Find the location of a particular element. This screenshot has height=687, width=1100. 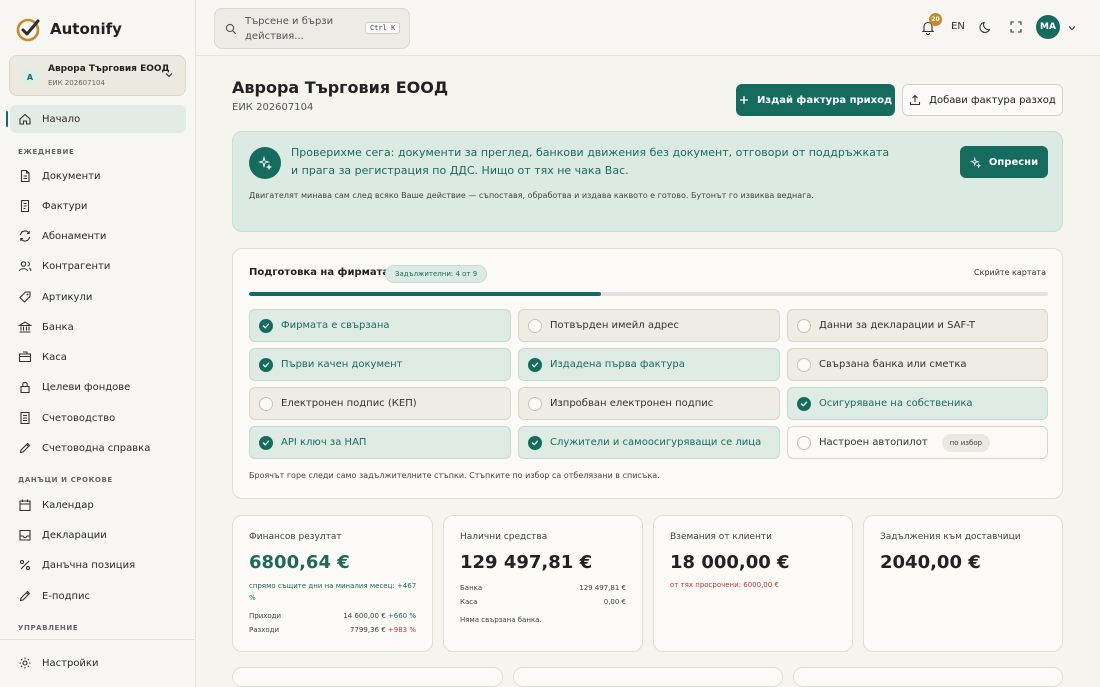

setup-title: Подготовка на фирмата is located at coordinates (319, 272).